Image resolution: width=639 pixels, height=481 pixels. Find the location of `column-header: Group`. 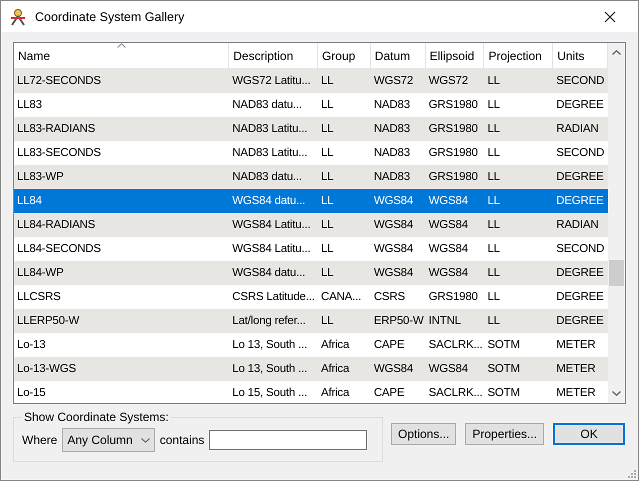

column-header: Group is located at coordinates (344, 55).